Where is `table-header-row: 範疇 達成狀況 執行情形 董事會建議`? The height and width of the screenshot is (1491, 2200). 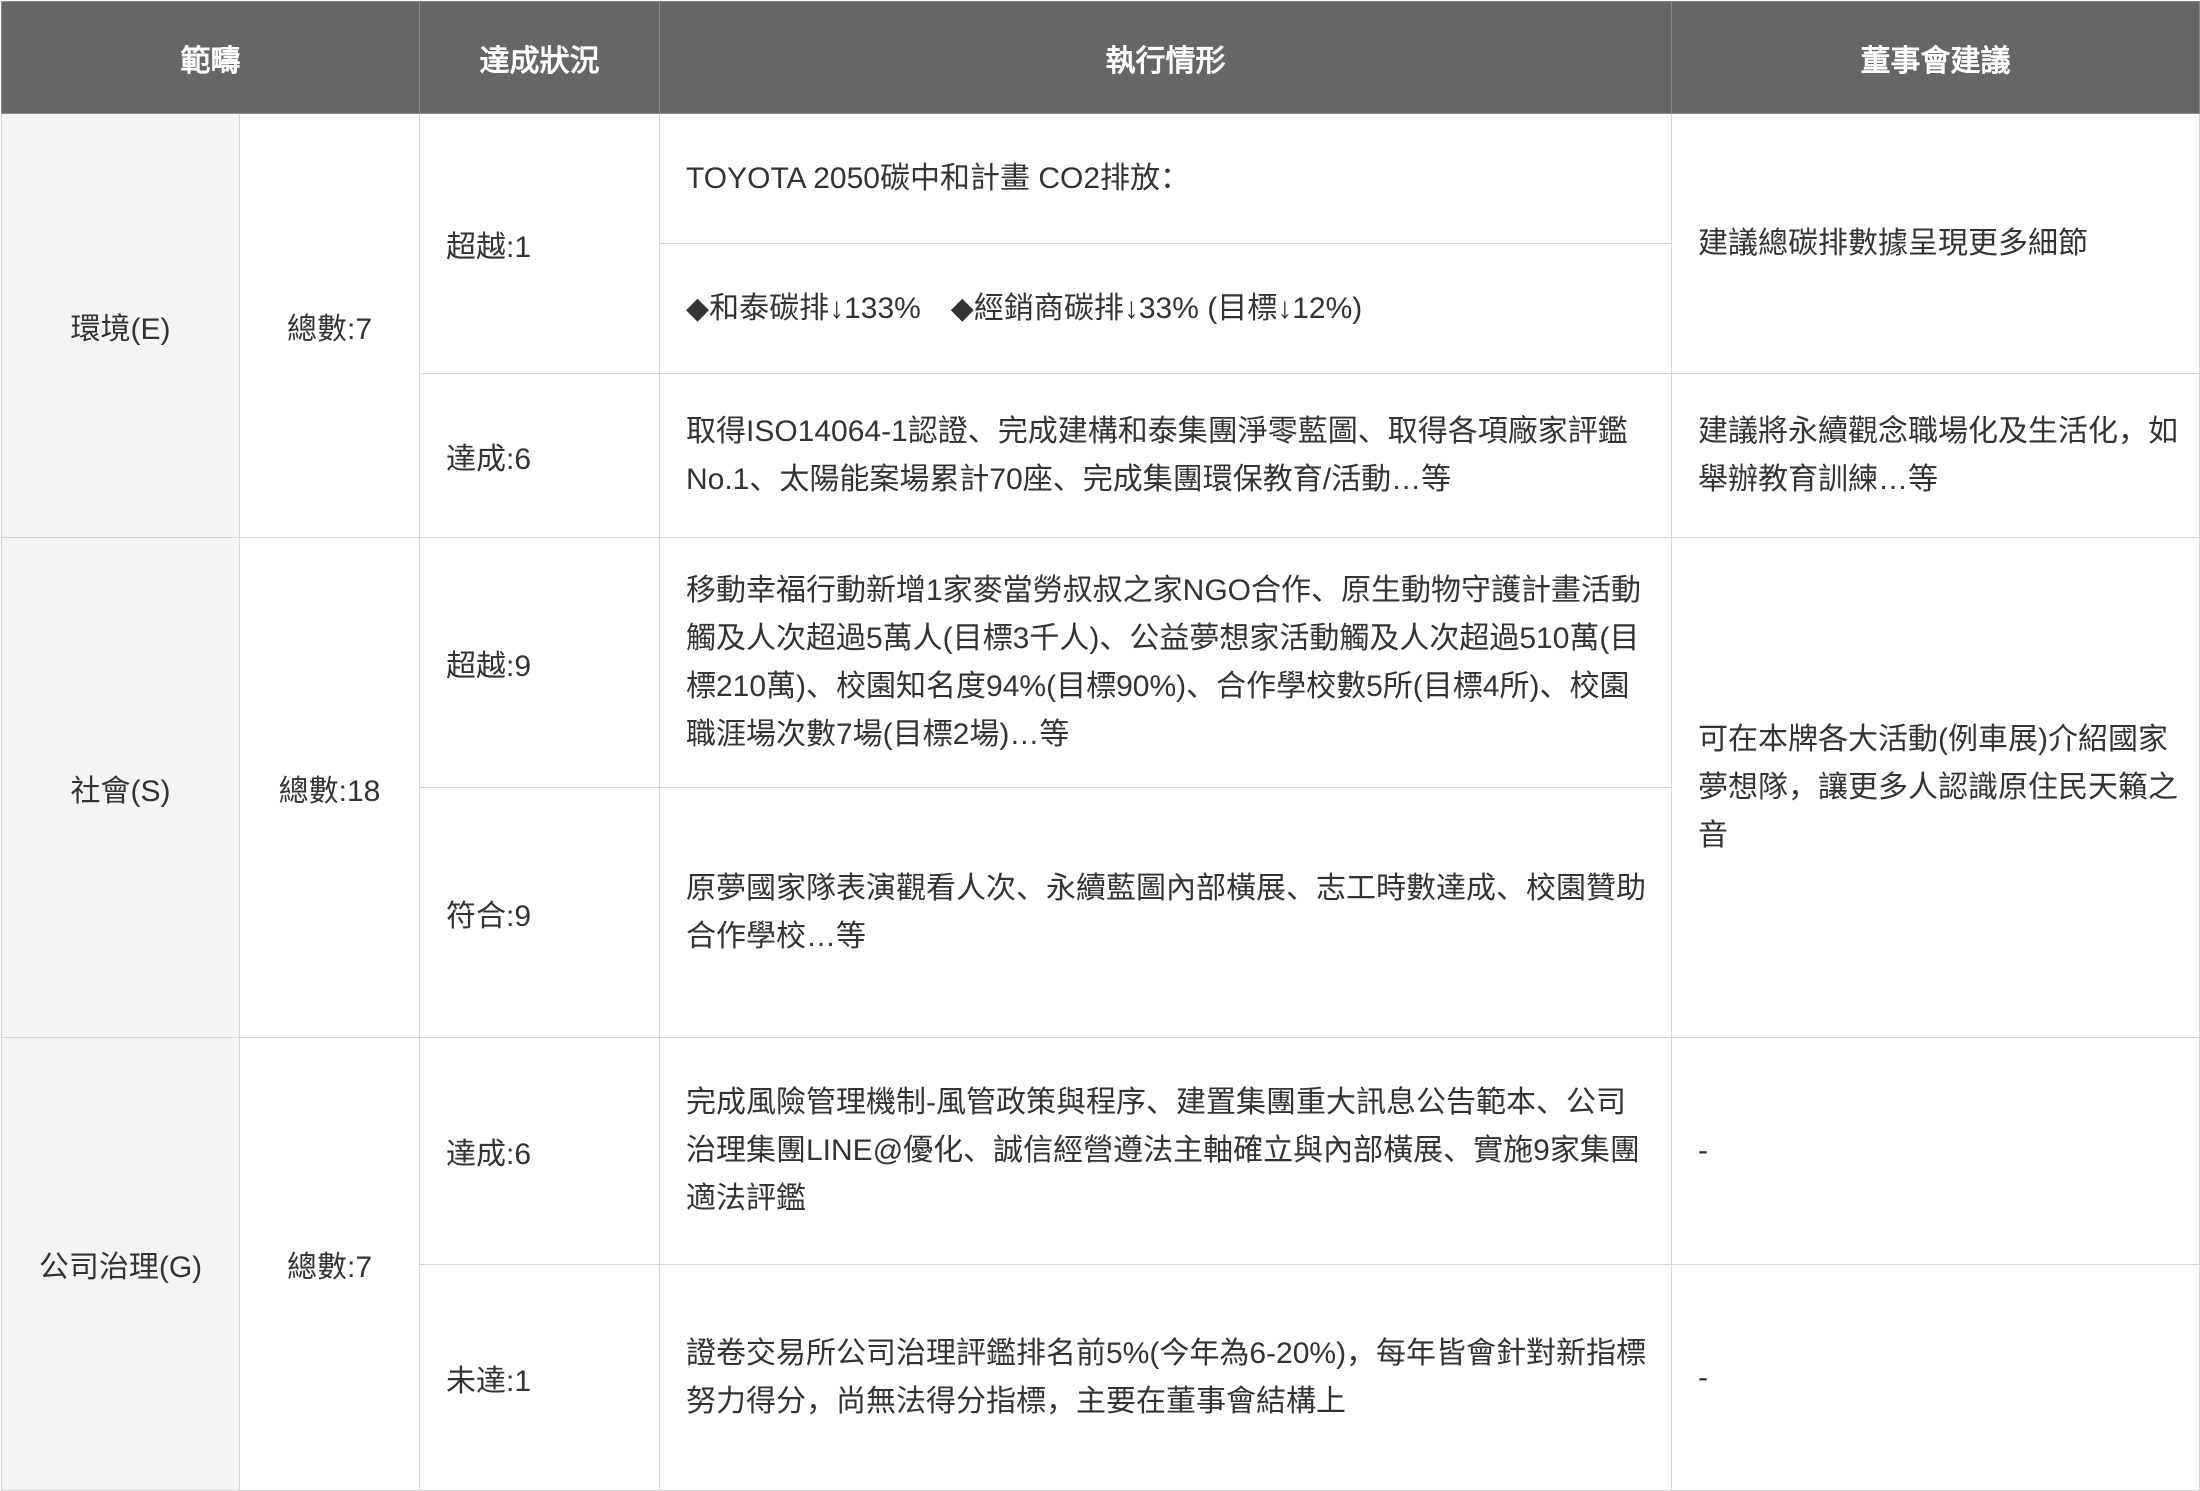 table-header-row: 範疇 達成狀況 執行情形 董事會建議 is located at coordinates (1100, 57).